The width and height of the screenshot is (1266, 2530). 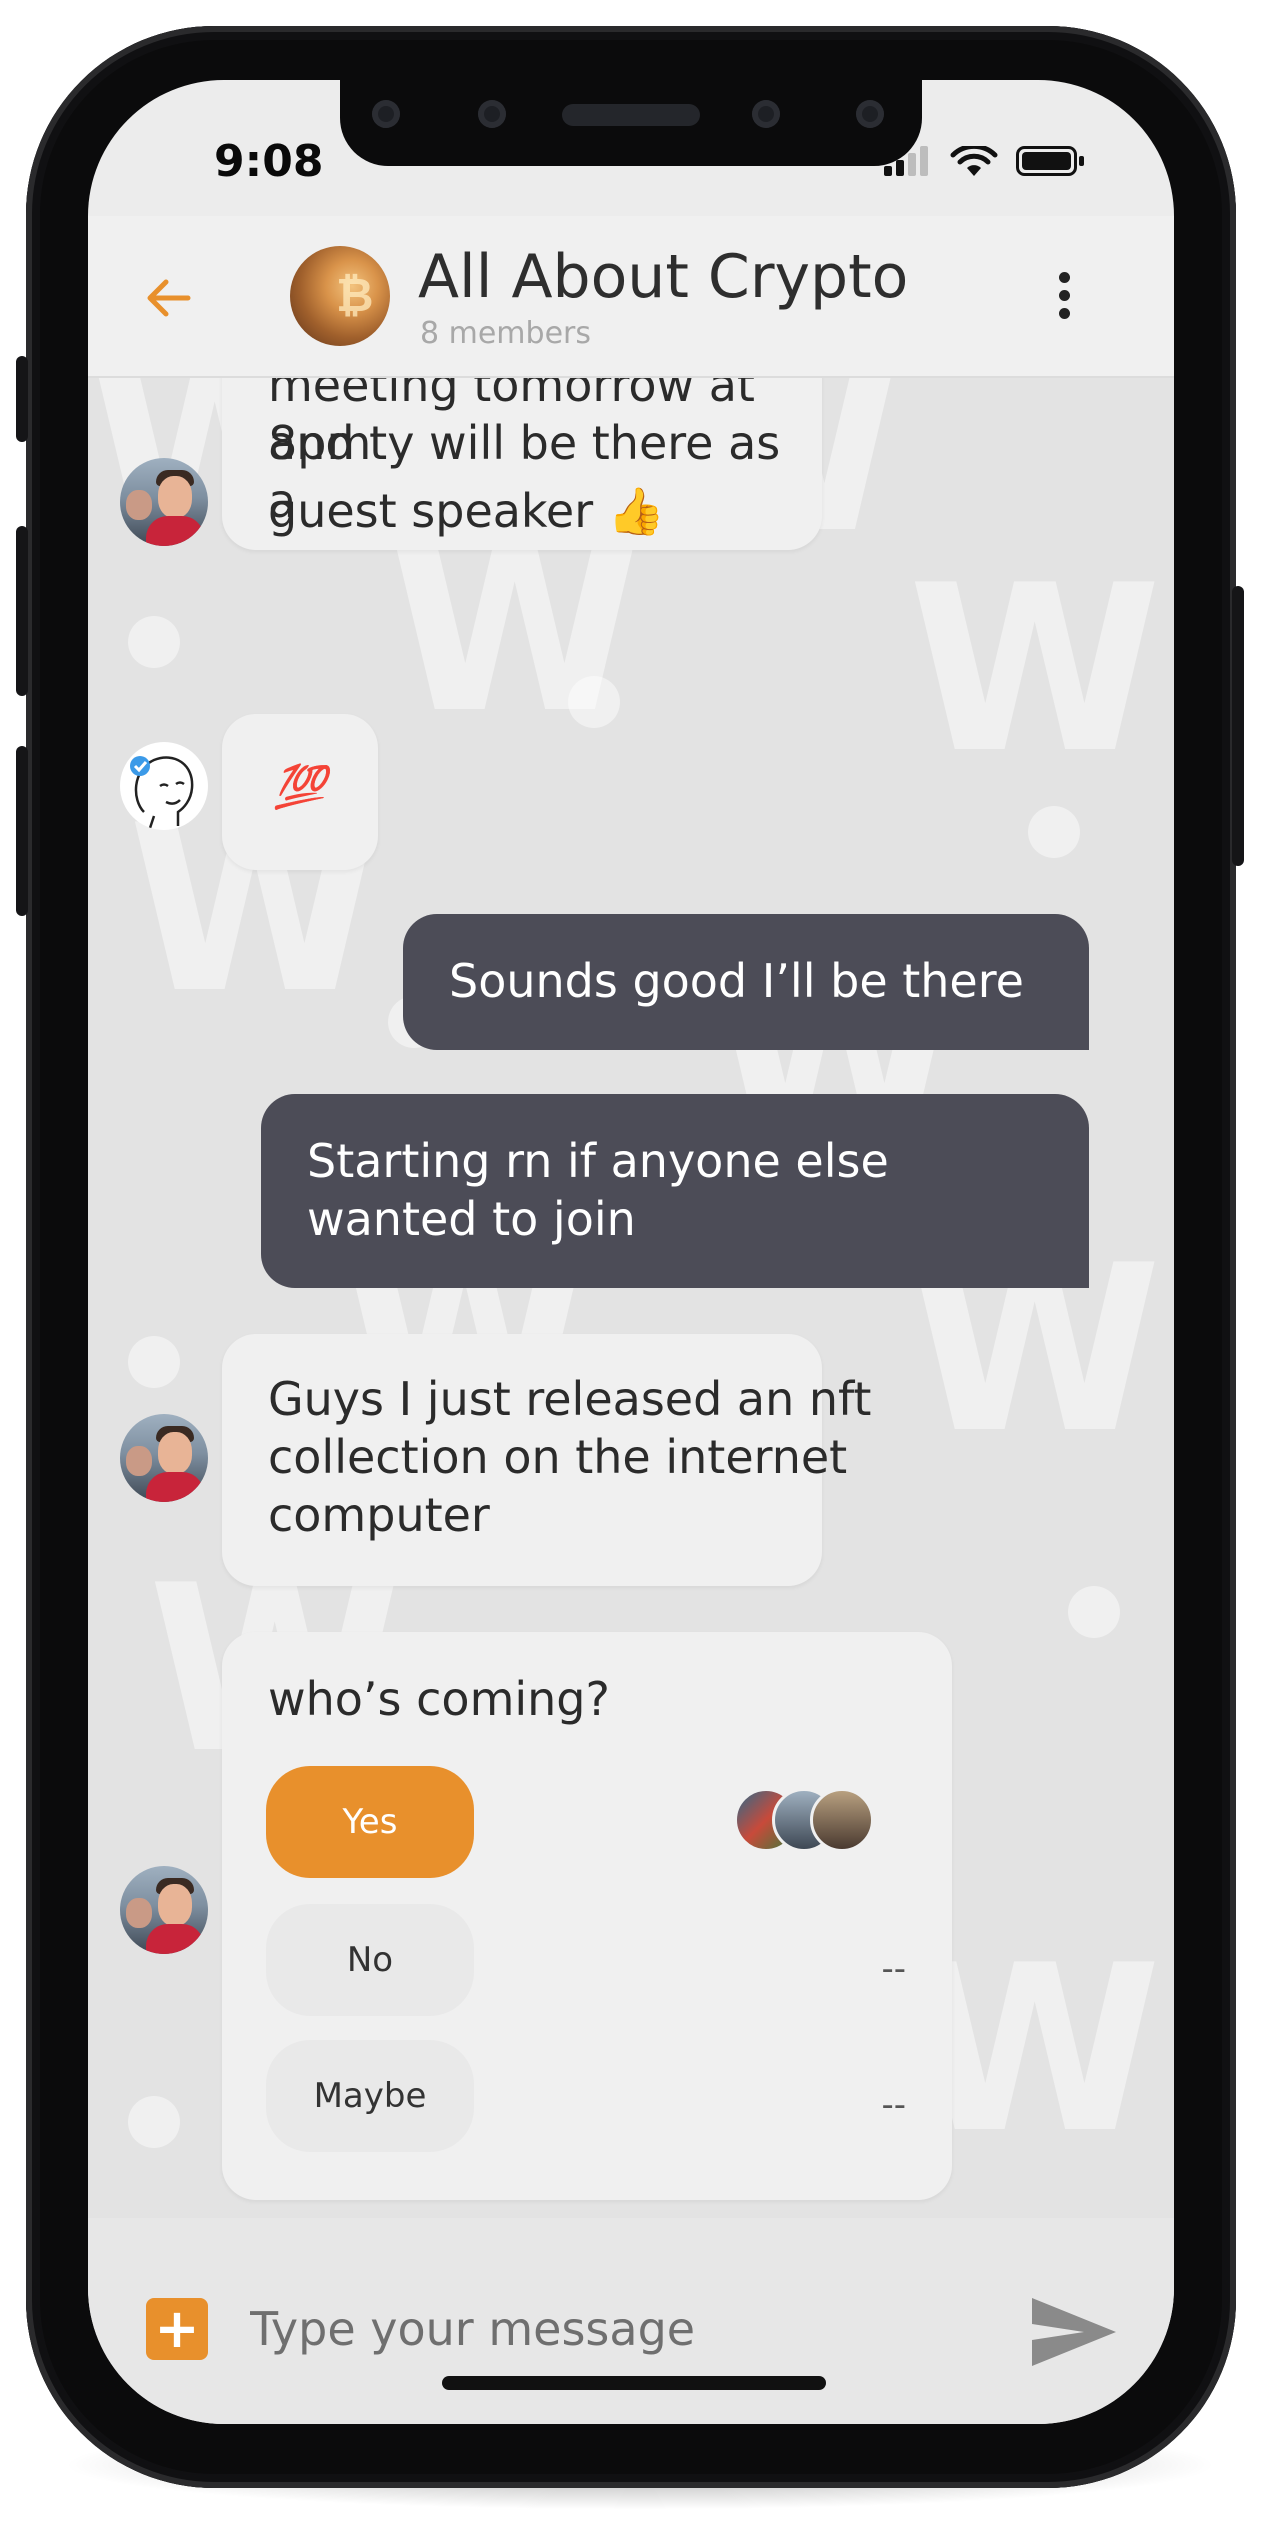 What do you see at coordinates (974, 161) in the screenshot?
I see `wifi-icon` at bounding box center [974, 161].